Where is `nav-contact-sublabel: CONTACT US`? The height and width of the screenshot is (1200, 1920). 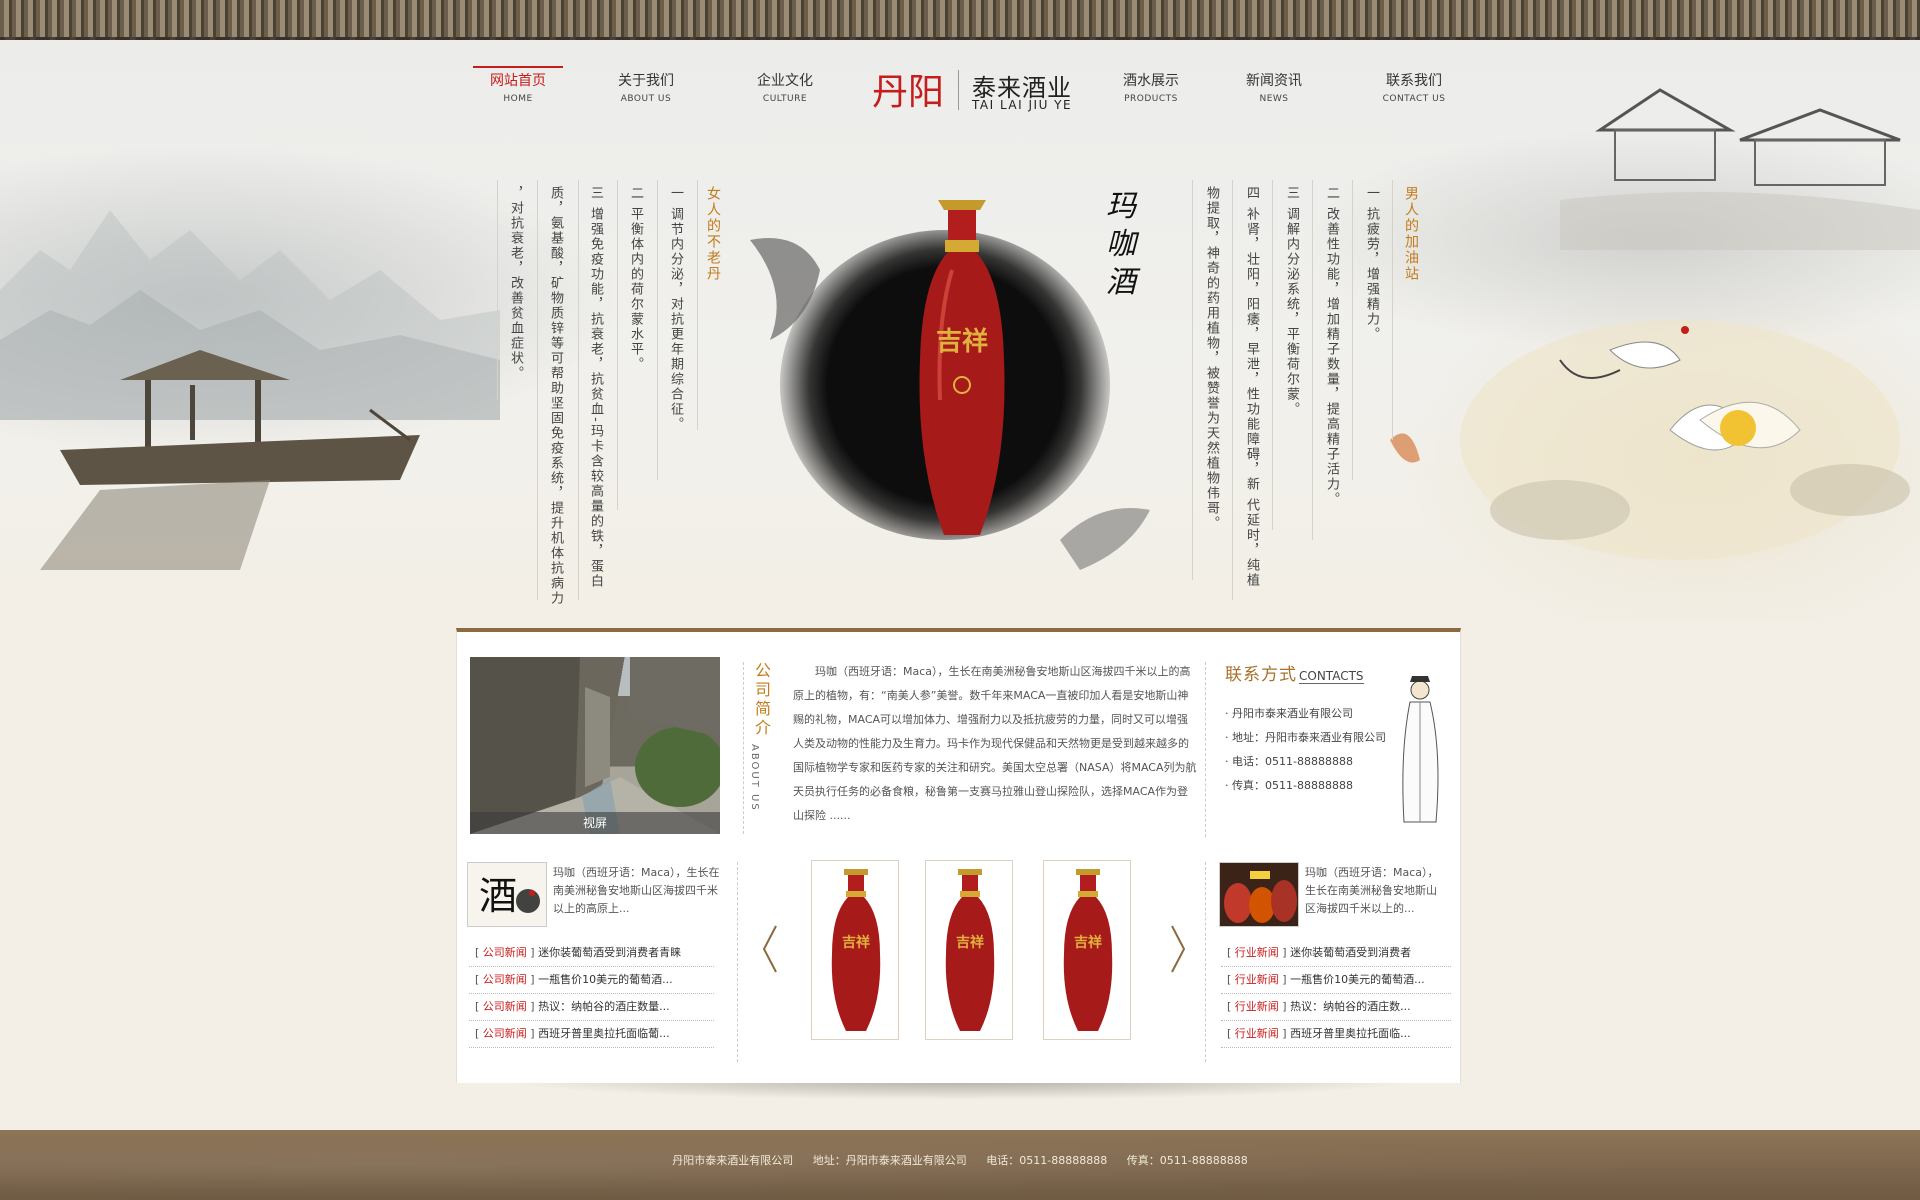 nav-contact-sublabel: CONTACT US is located at coordinates (1414, 99).